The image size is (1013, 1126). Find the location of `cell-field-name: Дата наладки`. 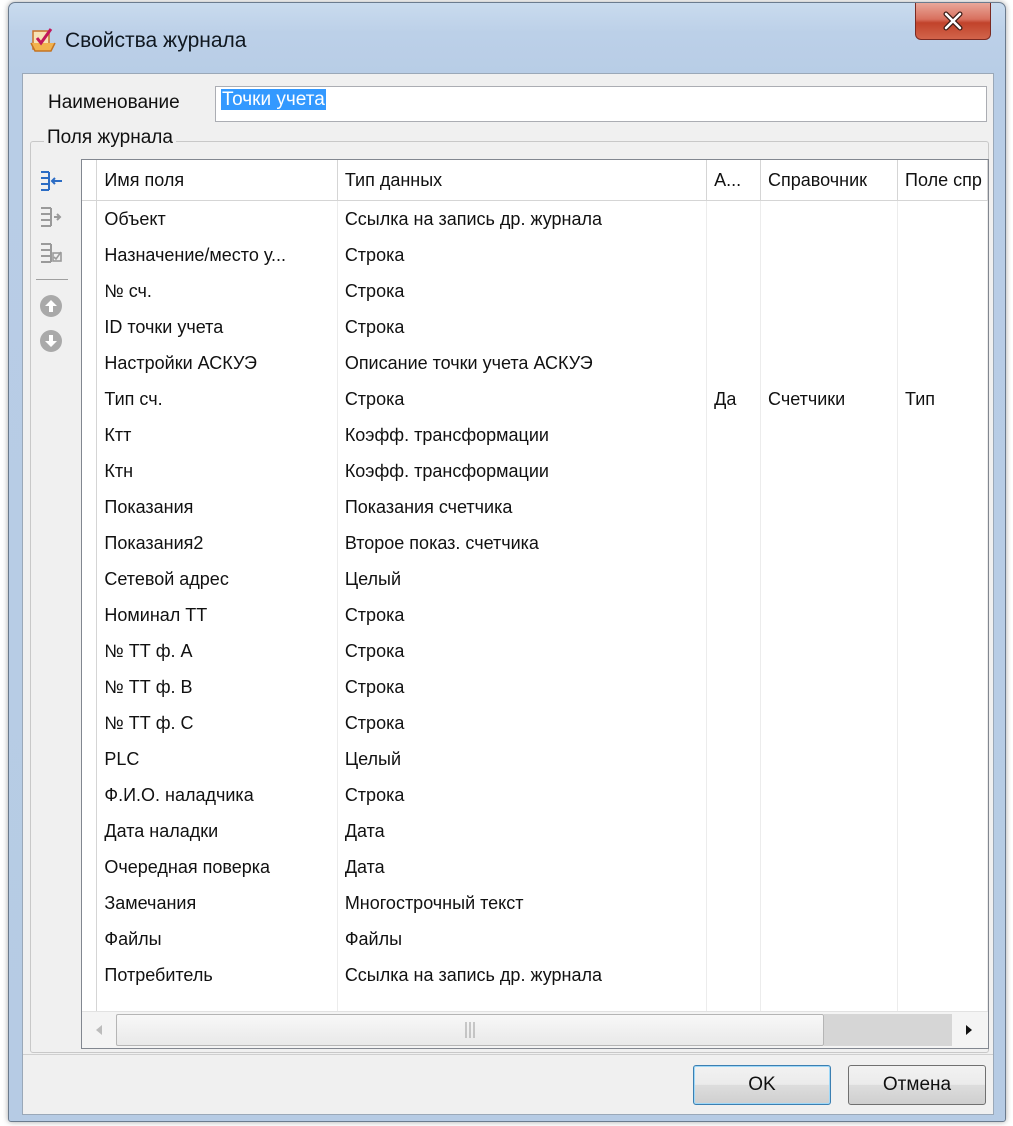

cell-field-name: Дата наладки is located at coordinates (217, 831).